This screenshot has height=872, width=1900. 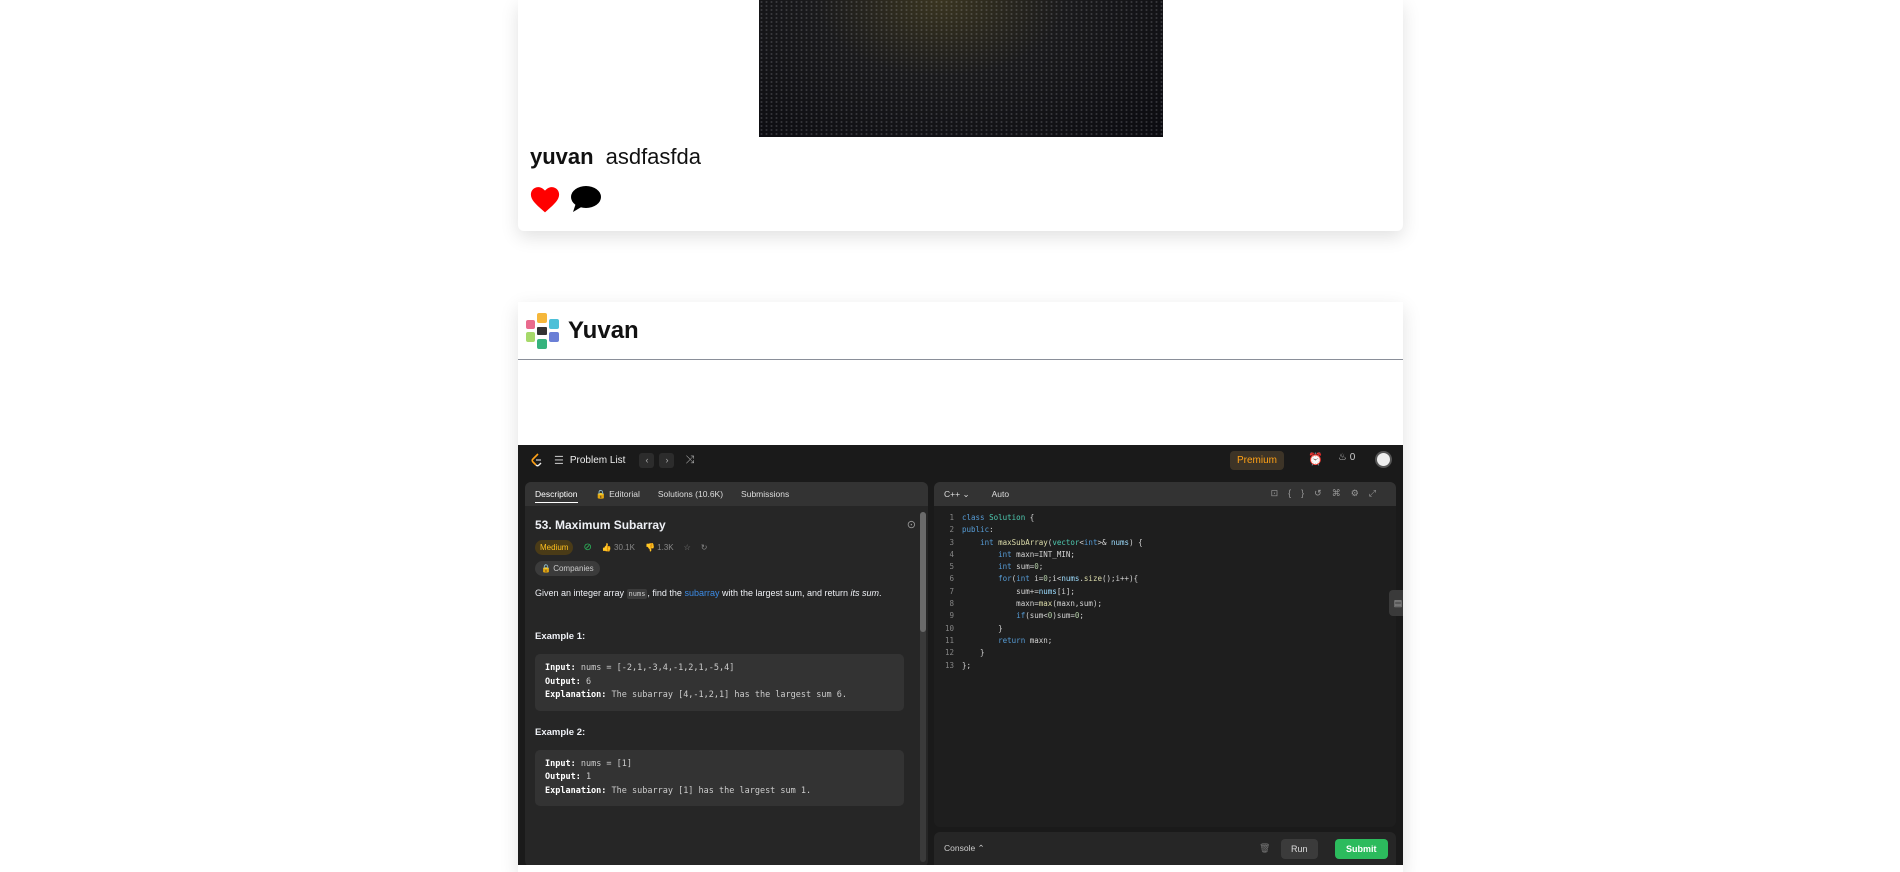 I want to click on user-avatar, so click(x=1383, y=459).